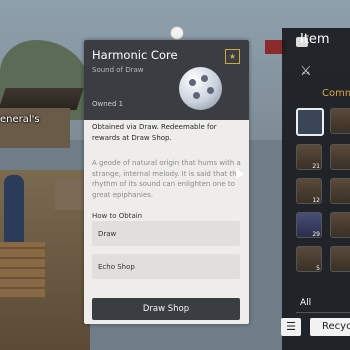  What do you see at coordinates (14, 210) in the screenshot?
I see `npc-figure` at bounding box center [14, 210].